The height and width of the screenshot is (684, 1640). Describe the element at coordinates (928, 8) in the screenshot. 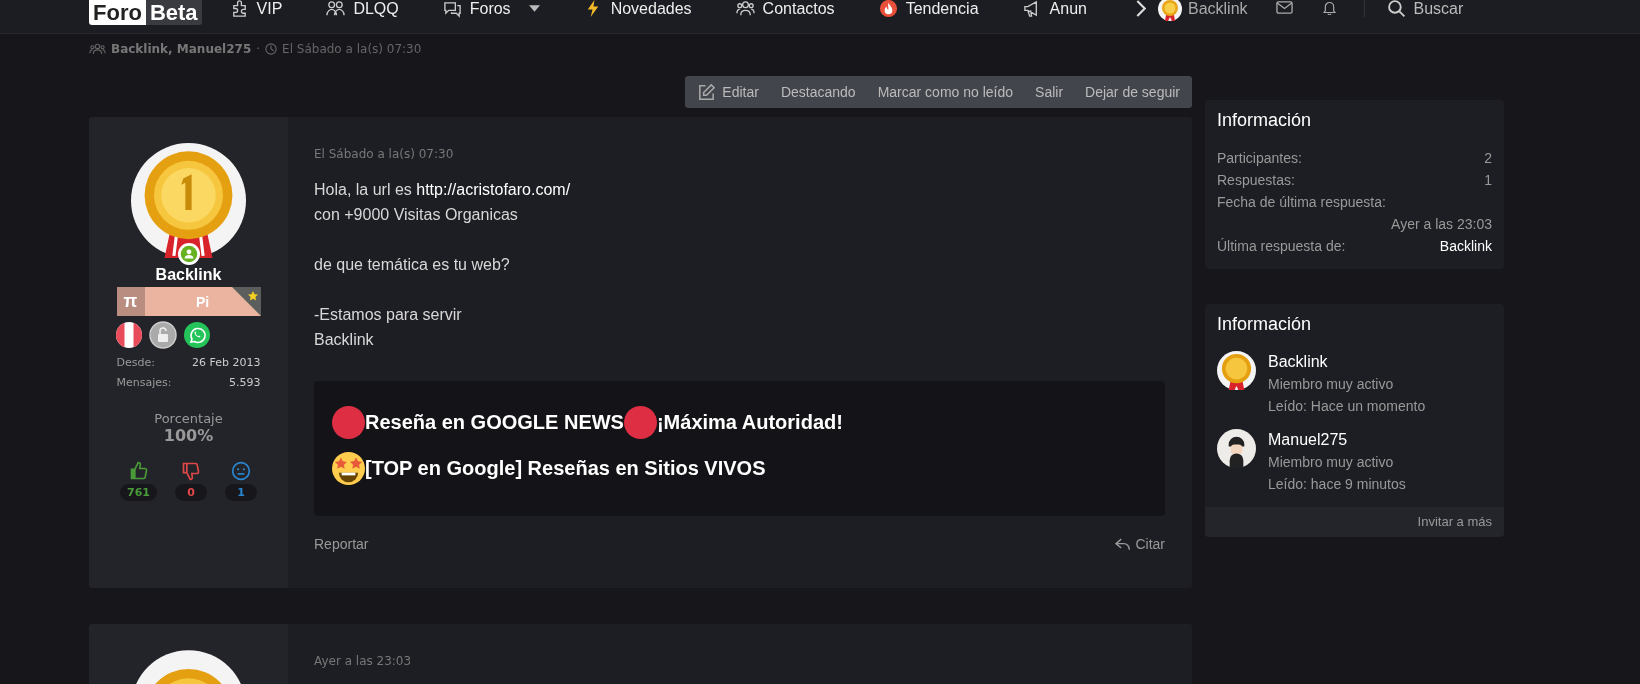

I see `nav-link: Tendencia` at that location.